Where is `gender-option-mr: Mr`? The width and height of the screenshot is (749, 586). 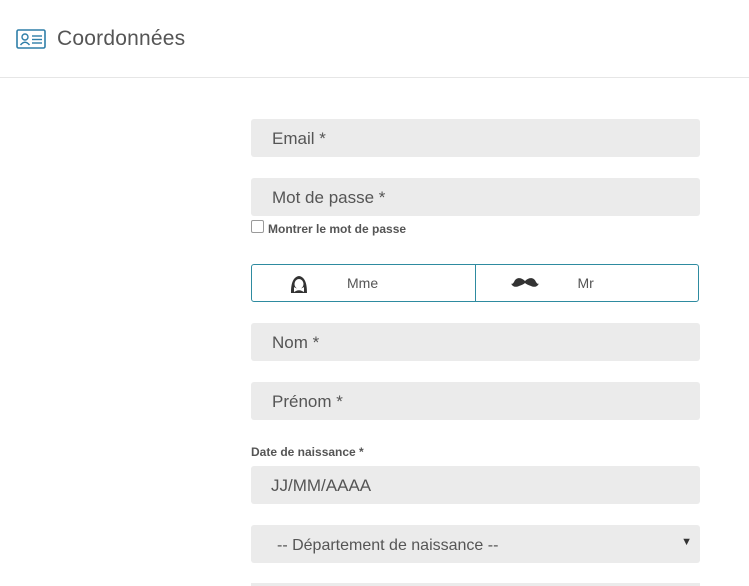 gender-option-mr: Mr is located at coordinates (586, 283).